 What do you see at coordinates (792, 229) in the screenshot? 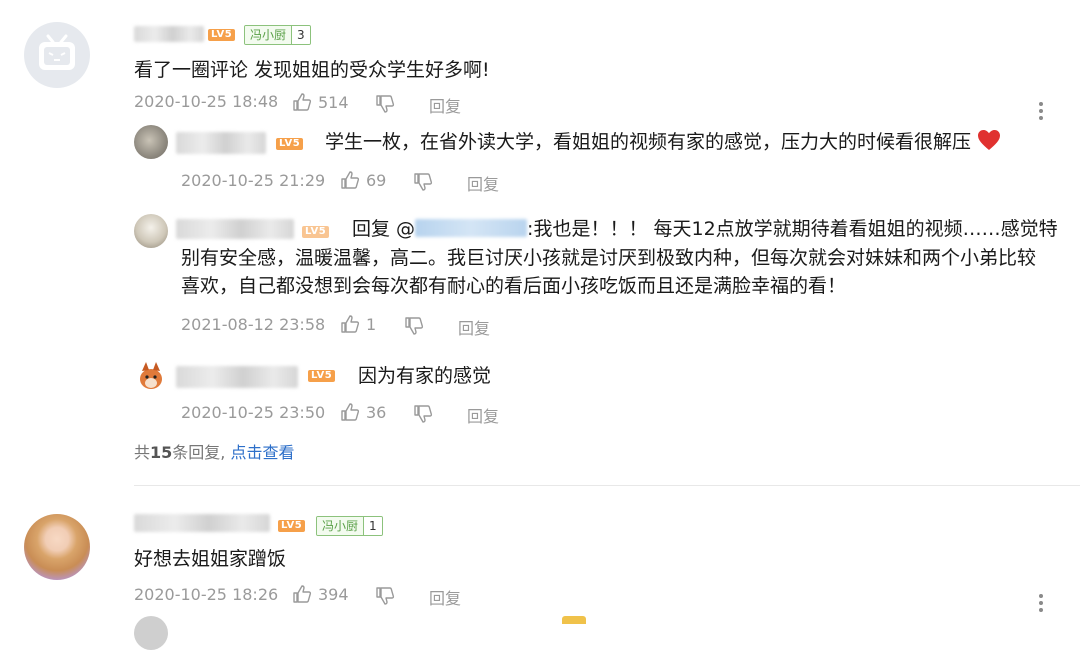
I see `reply-text-content: :我也是！！！ 每天12点放学就期待着看姐姐的视频……感觉特` at bounding box center [792, 229].